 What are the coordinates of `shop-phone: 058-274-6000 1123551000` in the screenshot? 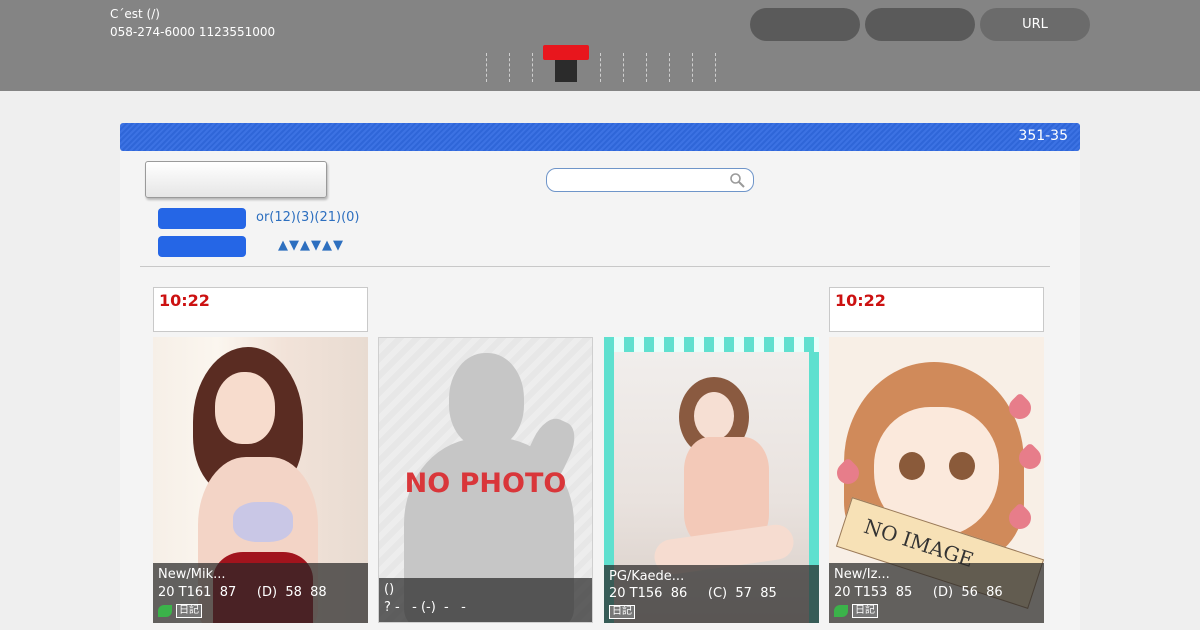 It's located at (192, 32).